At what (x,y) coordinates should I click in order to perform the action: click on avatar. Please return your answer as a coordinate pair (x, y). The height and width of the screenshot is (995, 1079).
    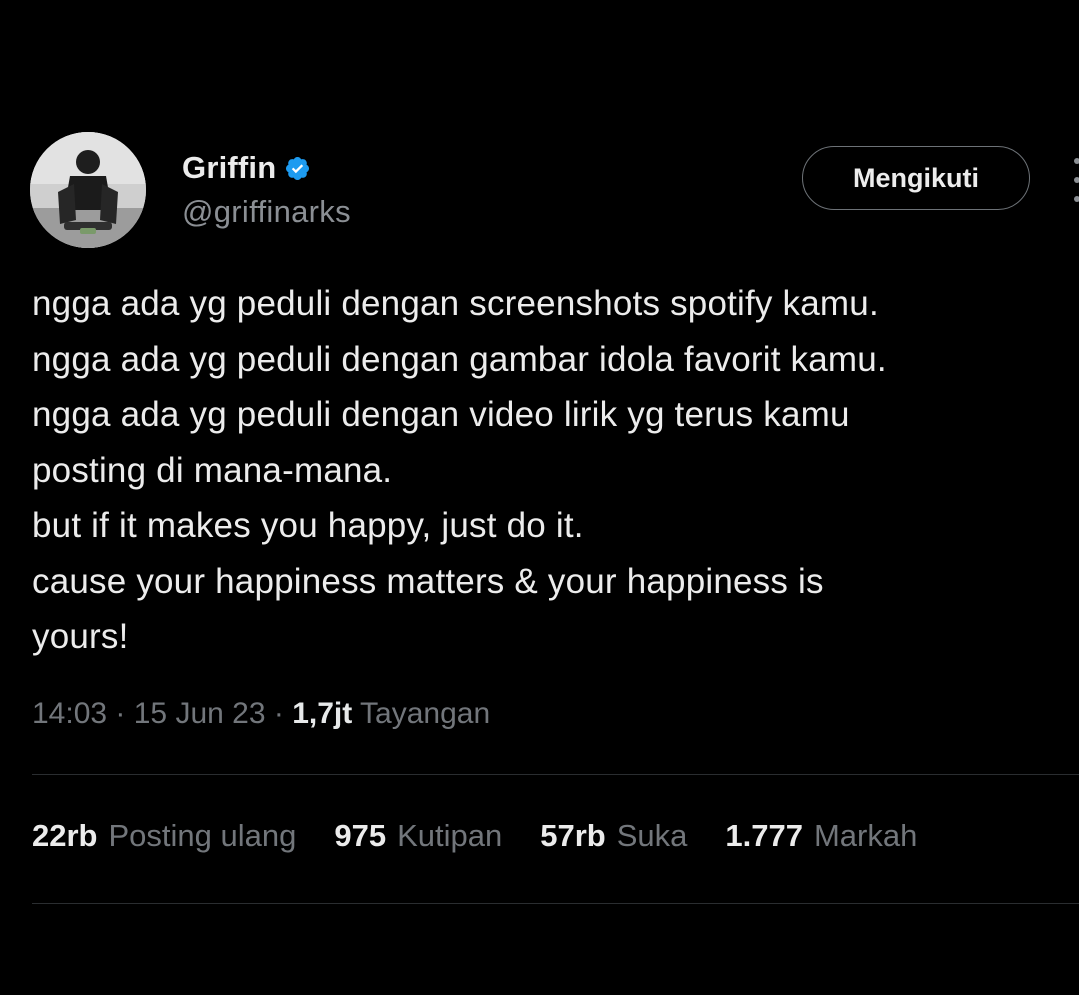
    Looking at the image, I should click on (88, 190).